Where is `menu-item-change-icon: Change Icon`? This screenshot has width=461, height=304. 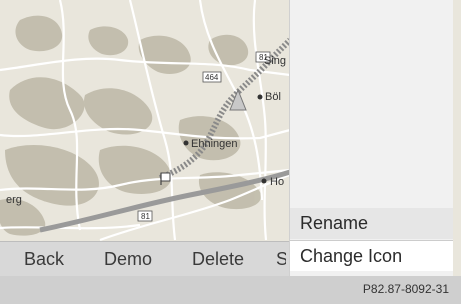 menu-item-change-icon: Change Icon is located at coordinates (371, 255).